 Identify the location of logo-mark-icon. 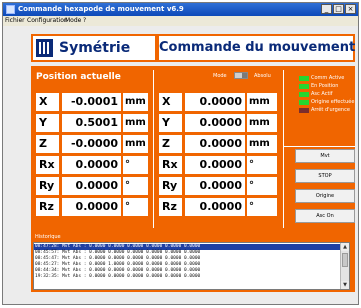
(44, 48).